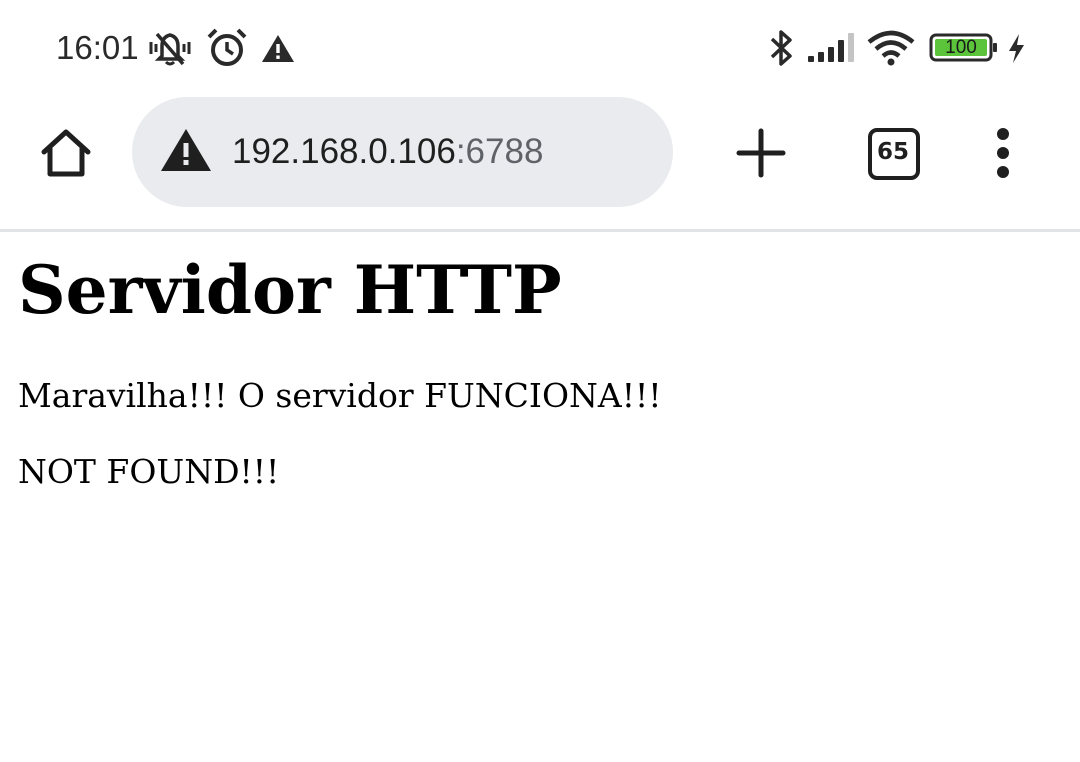 This screenshot has width=1080, height=762. Describe the element at coordinates (781, 48) in the screenshot. I see `bluetooth-icon` at that location.